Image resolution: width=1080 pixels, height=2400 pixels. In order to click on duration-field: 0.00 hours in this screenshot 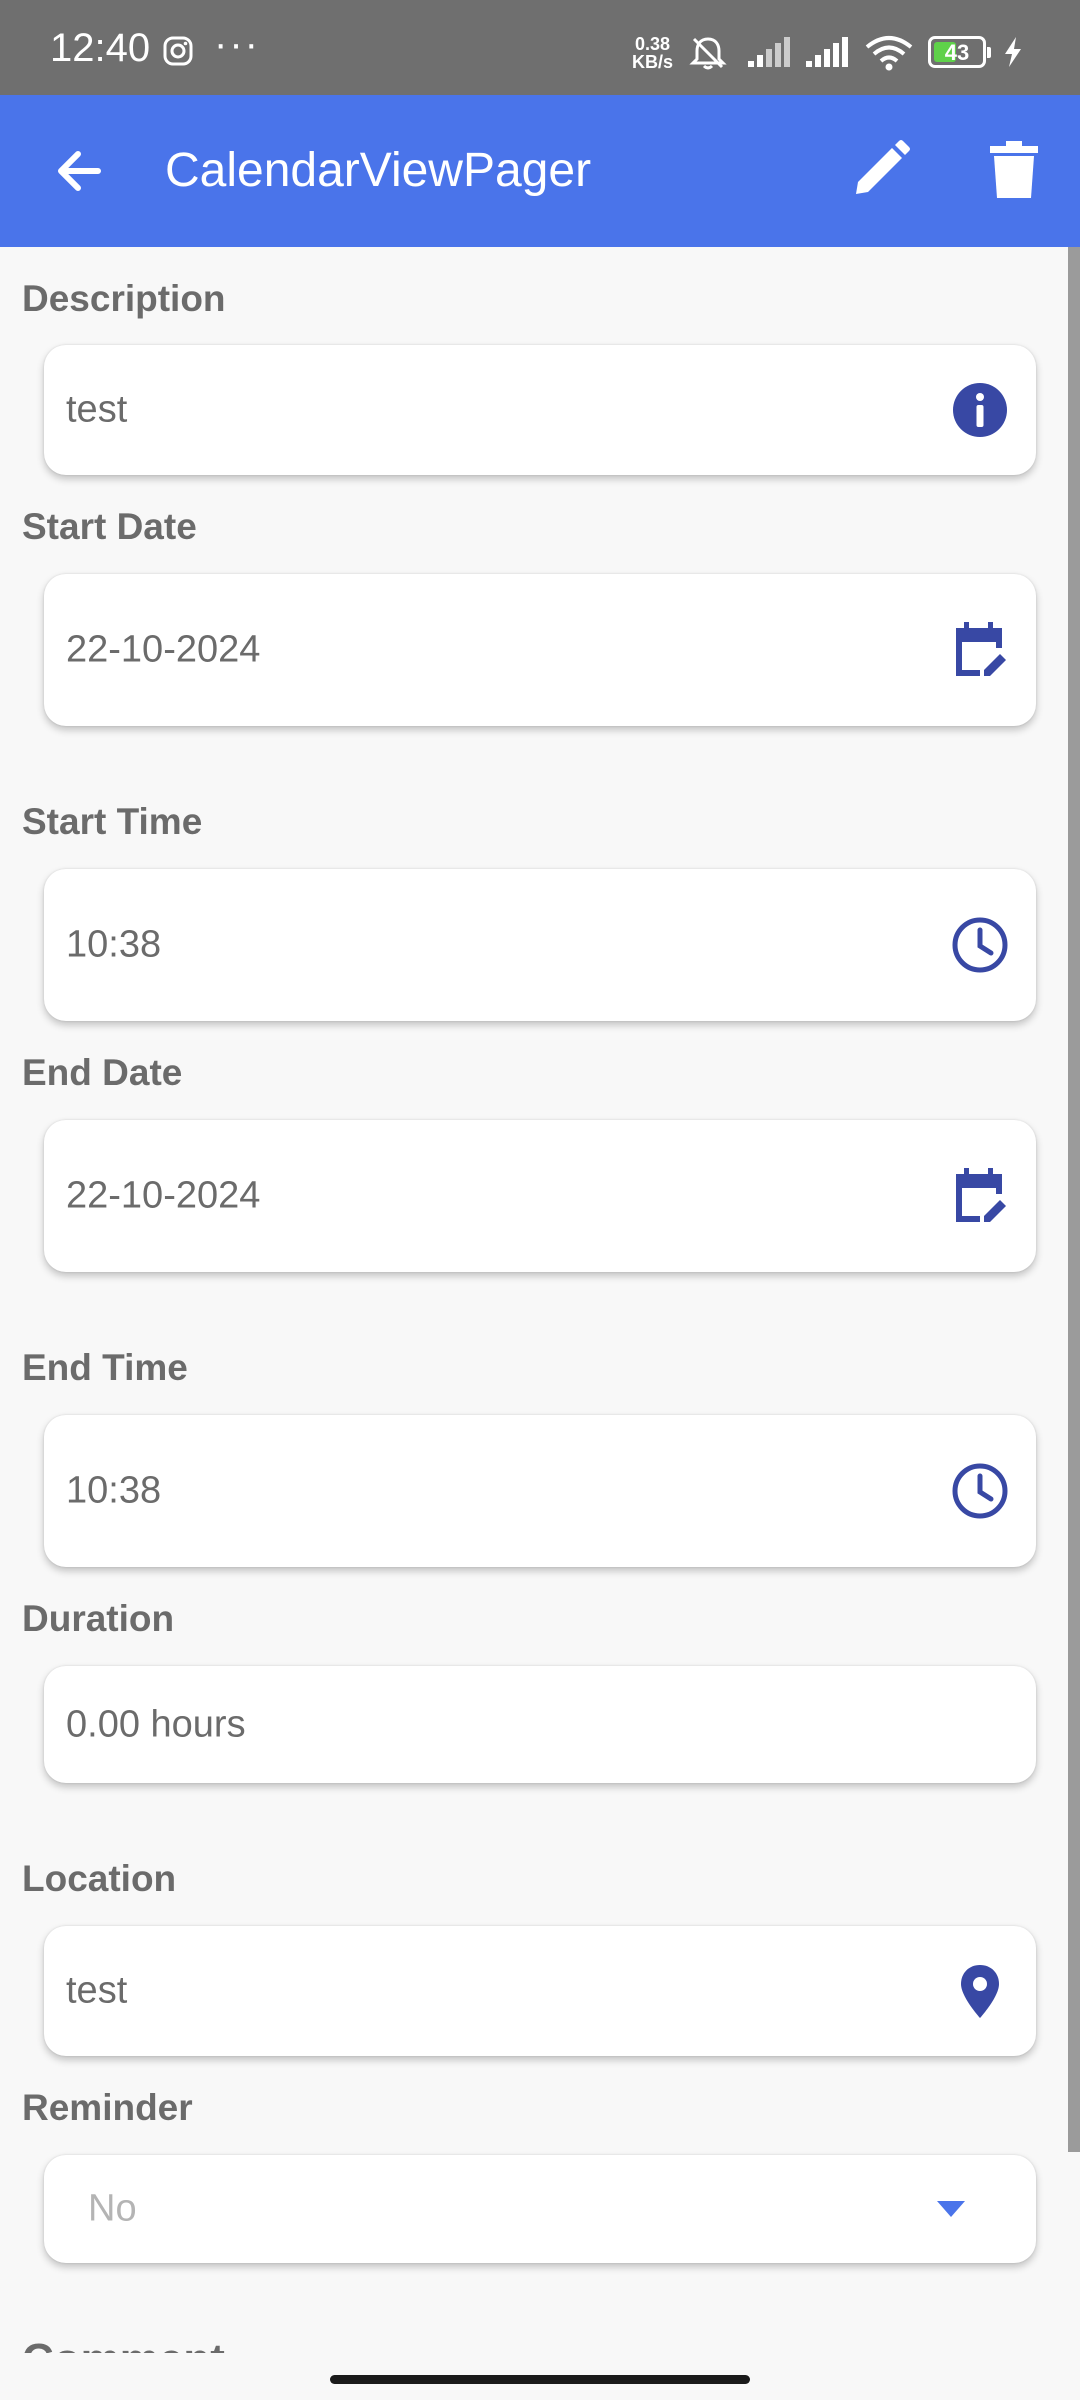, I will do `click(540, 1724)`.